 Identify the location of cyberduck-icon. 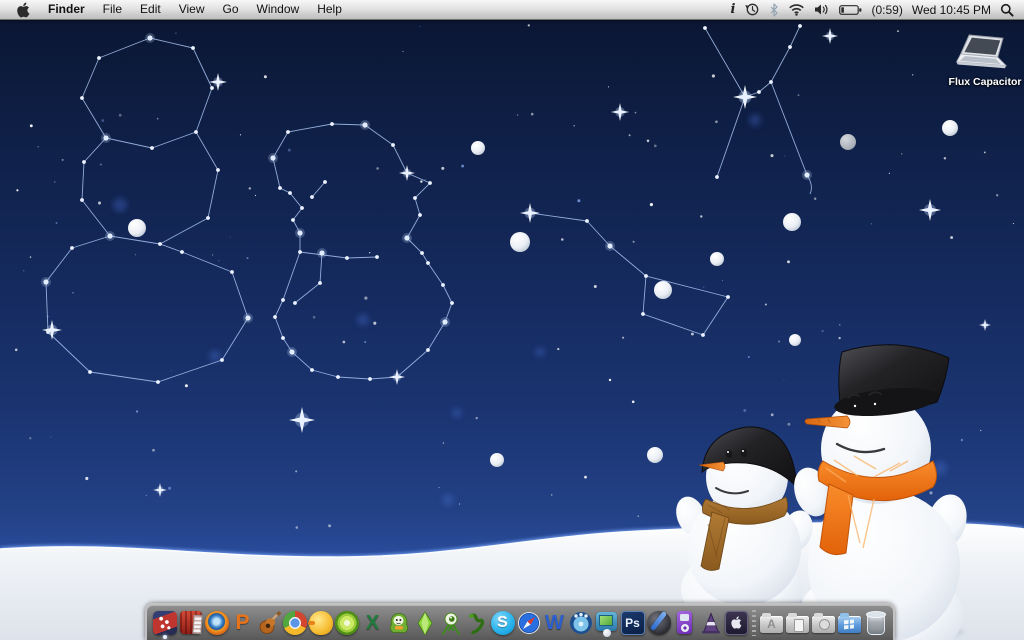
(320, 622).